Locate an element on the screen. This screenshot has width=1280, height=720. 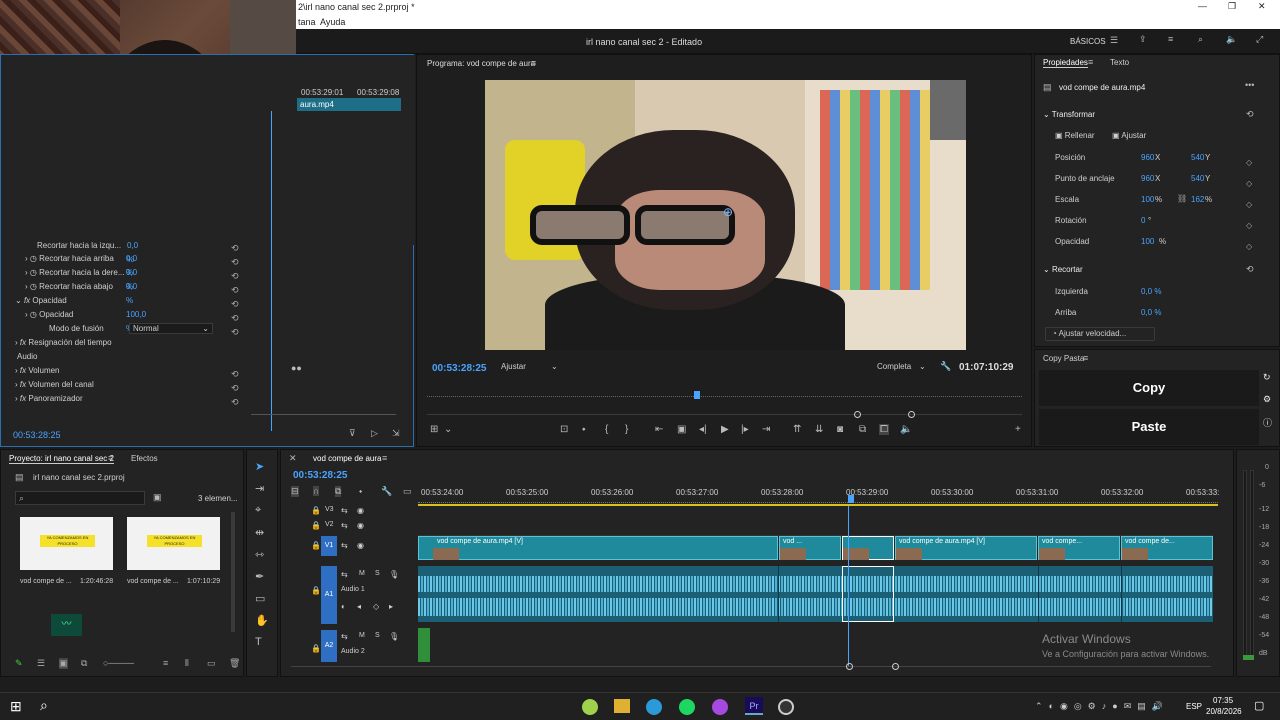
search-icon: ⌕ is located at coordinates (1200, 39).